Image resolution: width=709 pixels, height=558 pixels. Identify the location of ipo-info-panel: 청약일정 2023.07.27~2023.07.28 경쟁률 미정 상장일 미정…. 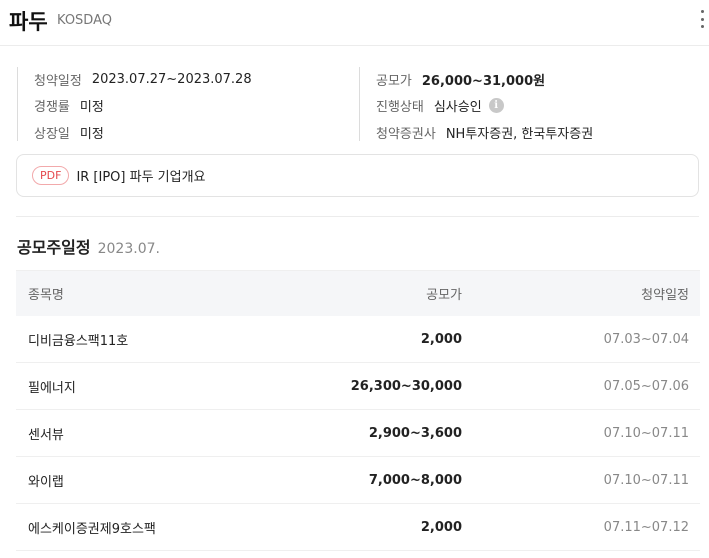
(358, 105).